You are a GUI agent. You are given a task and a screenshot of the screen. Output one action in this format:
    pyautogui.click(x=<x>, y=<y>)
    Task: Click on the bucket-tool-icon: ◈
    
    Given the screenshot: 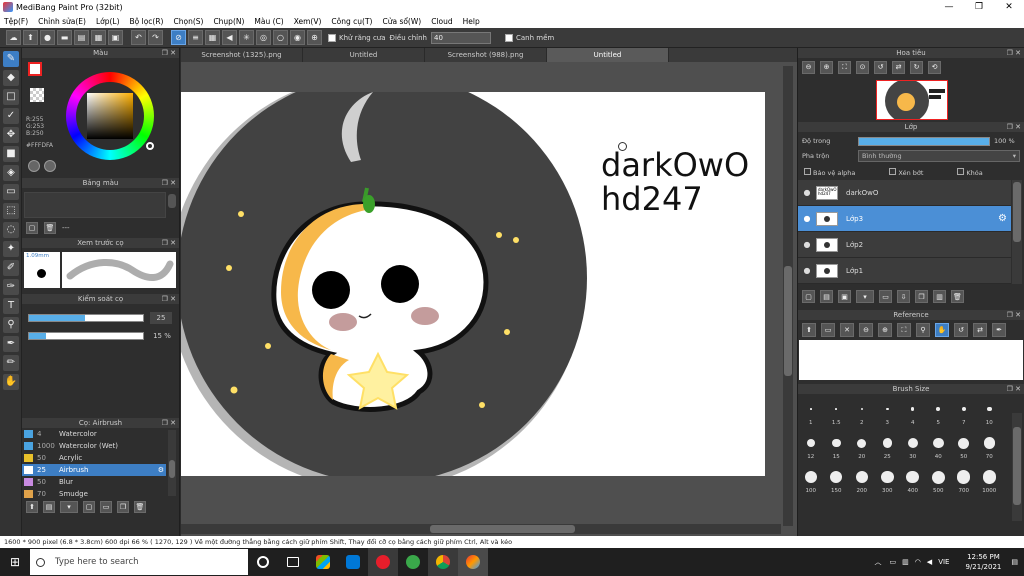 What is the action you would take?
    pyautogui.click(x=11, y=173)
    